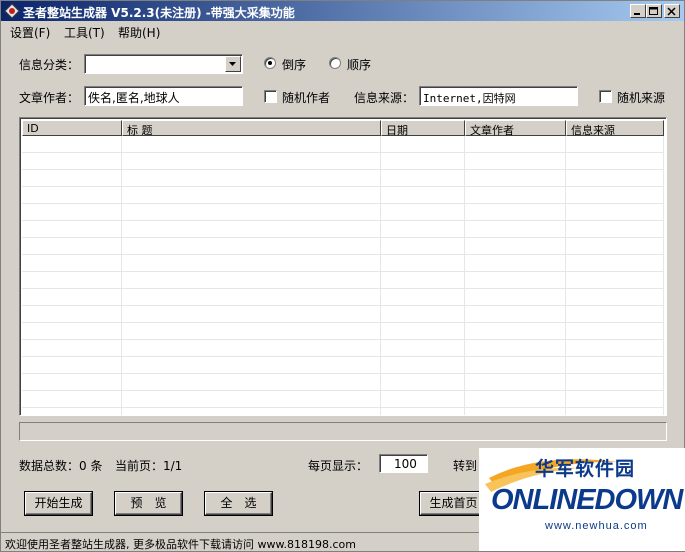 This screenshot has height=552, width=685. I want to click on column-header-id: ID, so click(72, 128).